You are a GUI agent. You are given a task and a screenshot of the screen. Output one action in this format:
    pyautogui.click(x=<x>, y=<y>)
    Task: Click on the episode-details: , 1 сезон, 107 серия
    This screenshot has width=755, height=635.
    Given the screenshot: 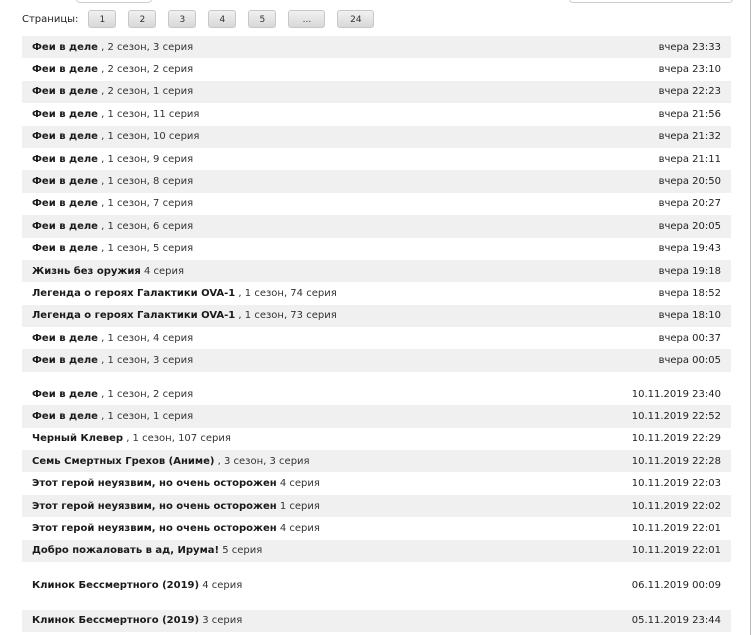 What is the action you would take?
    pyautogui.click(x=177, y=439)
    